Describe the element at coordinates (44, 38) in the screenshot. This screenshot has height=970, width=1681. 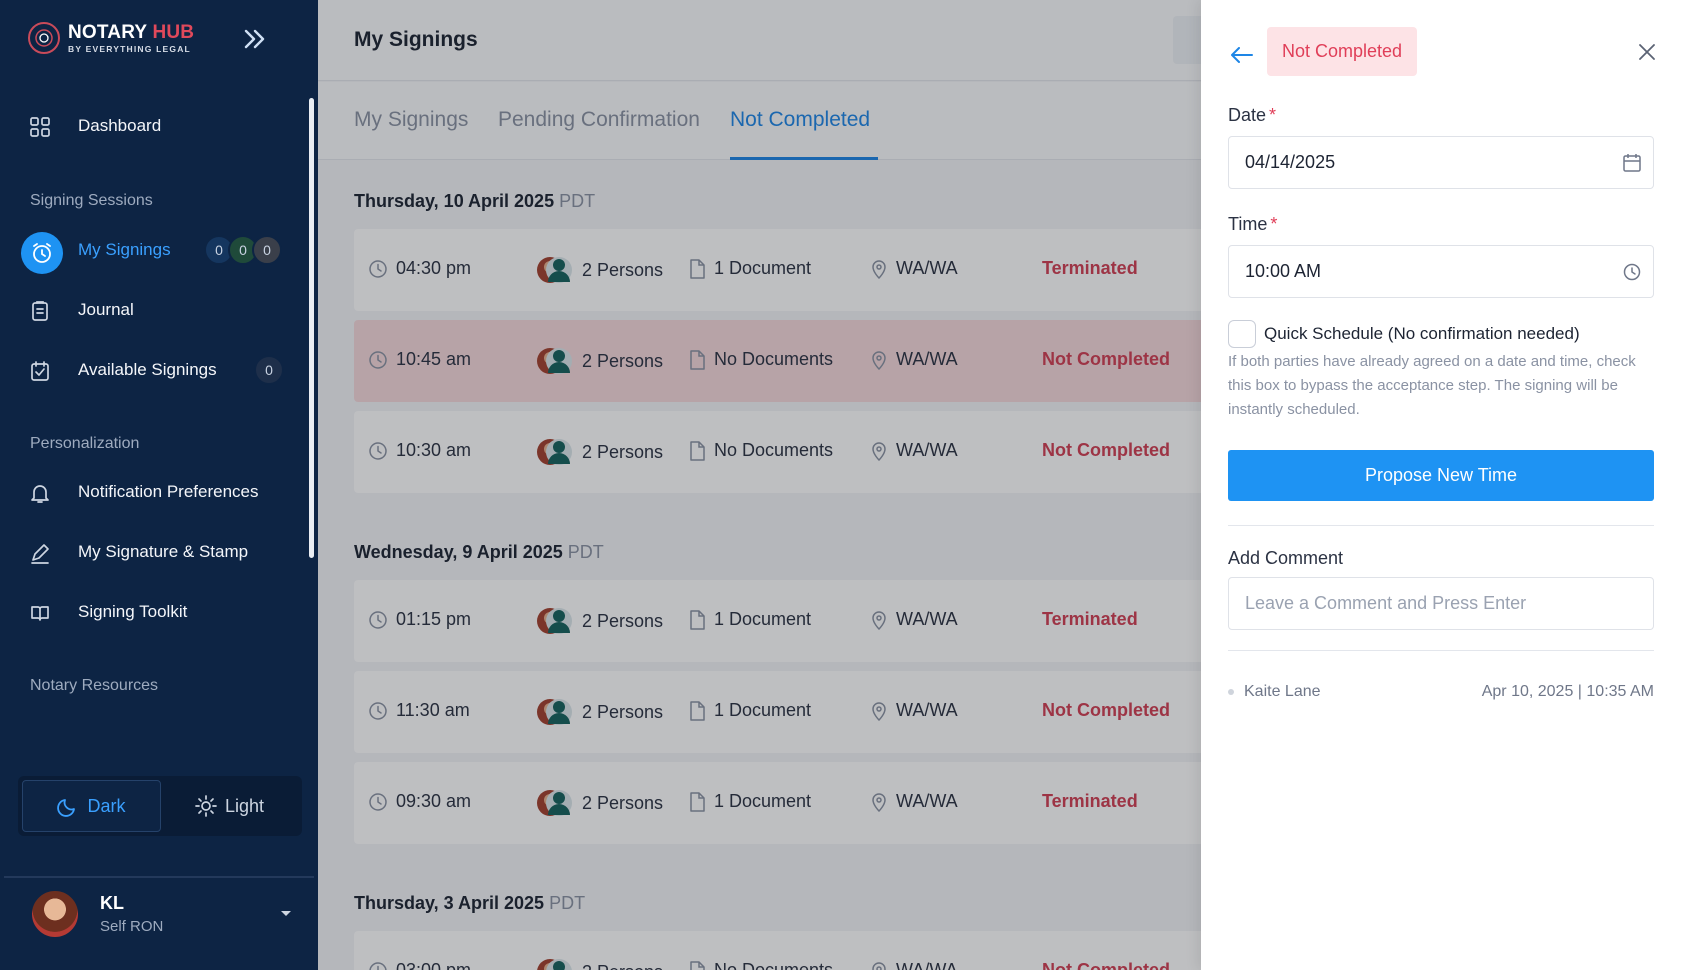
I see `notary-seal-icon` at that location.